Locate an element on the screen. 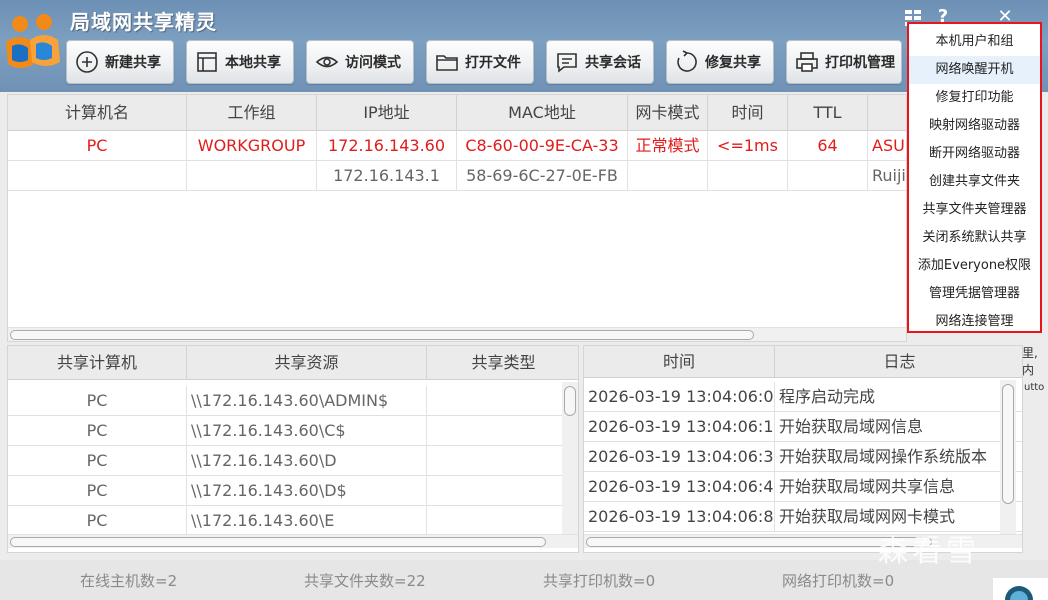 Image resolution: width=1048 pixels, height=600 pixels. app-title: 局域网共享精灵 is located at coordinates (143, 22).